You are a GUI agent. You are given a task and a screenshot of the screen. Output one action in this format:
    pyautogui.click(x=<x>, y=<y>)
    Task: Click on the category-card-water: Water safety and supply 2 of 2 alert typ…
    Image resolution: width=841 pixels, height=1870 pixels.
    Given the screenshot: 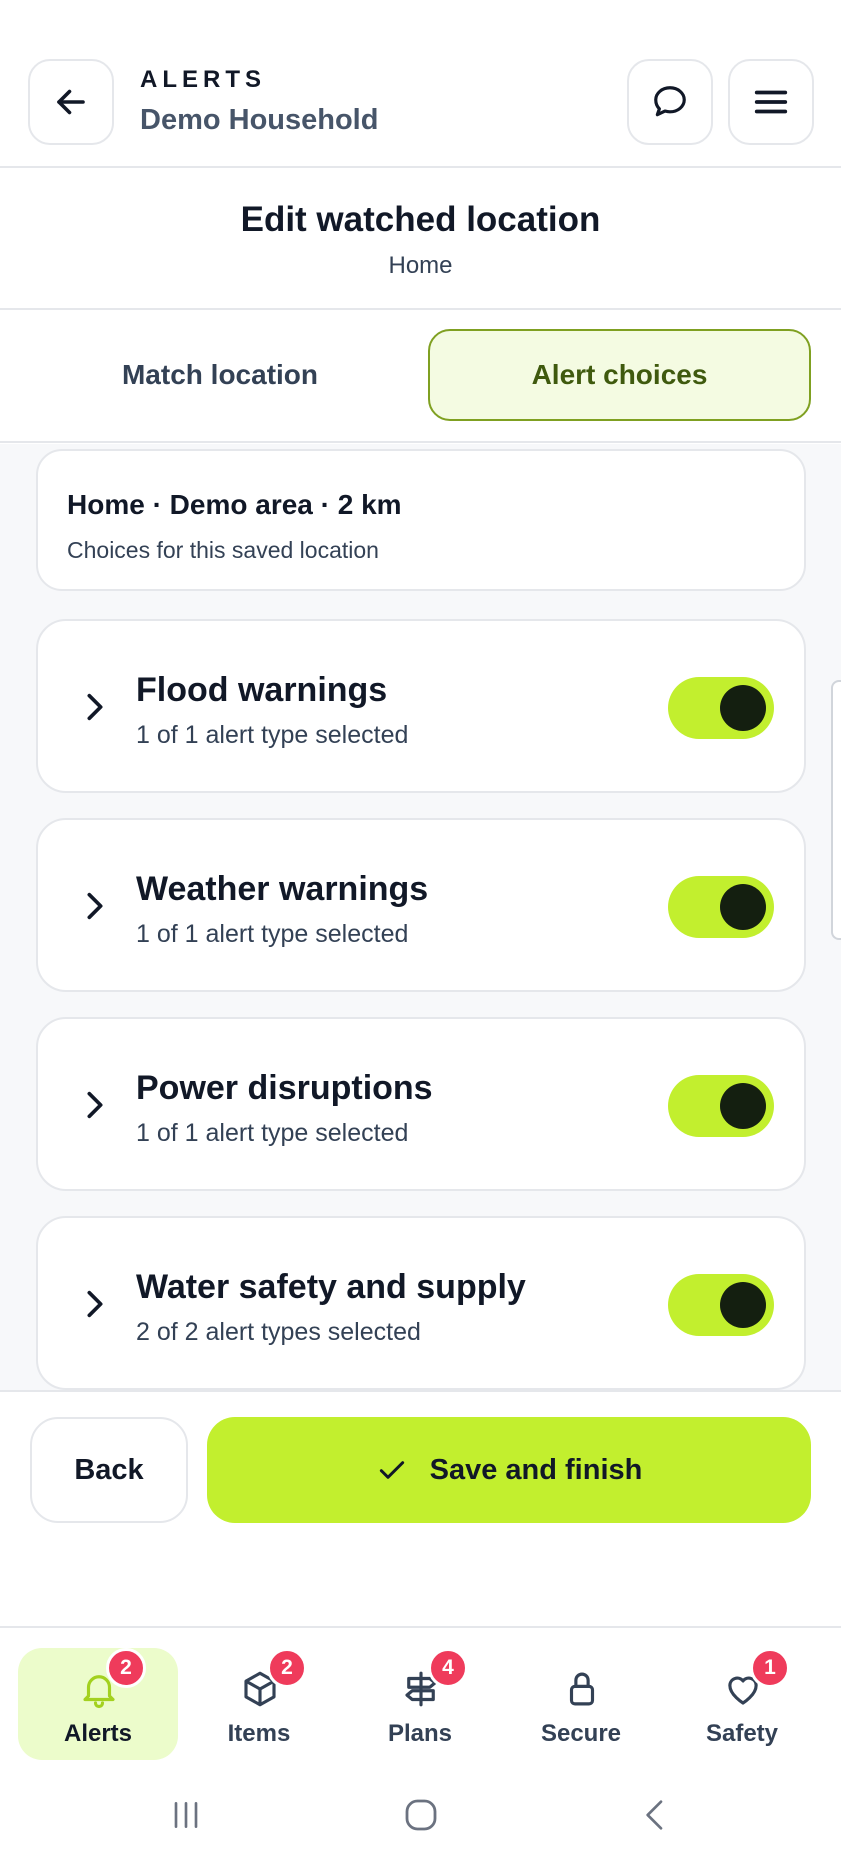 What is the action you would take?
    pyautogui.click(x=421, y=1303)
    